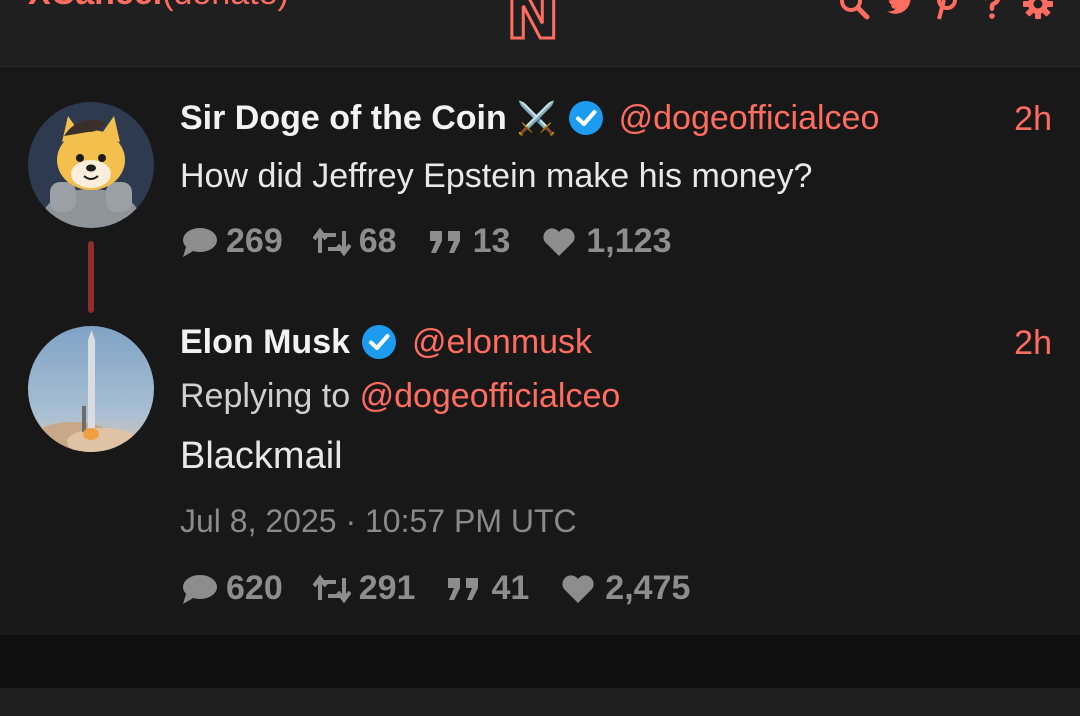 The height and width of the screenshot is (716, 1080). Describe the element at coordinates (496, 176) in the screenshot. I see `tweet-text: How did Jeffrey Epstein make his money?` at that location.